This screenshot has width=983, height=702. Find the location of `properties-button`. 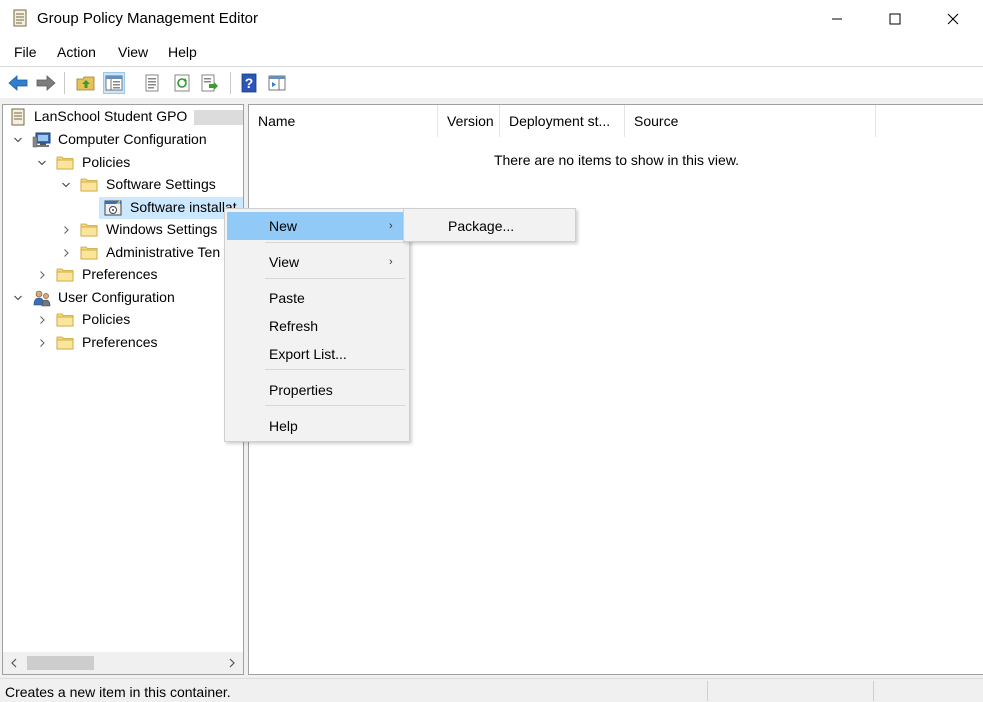

properties-button is located at coordinates (152, 83).